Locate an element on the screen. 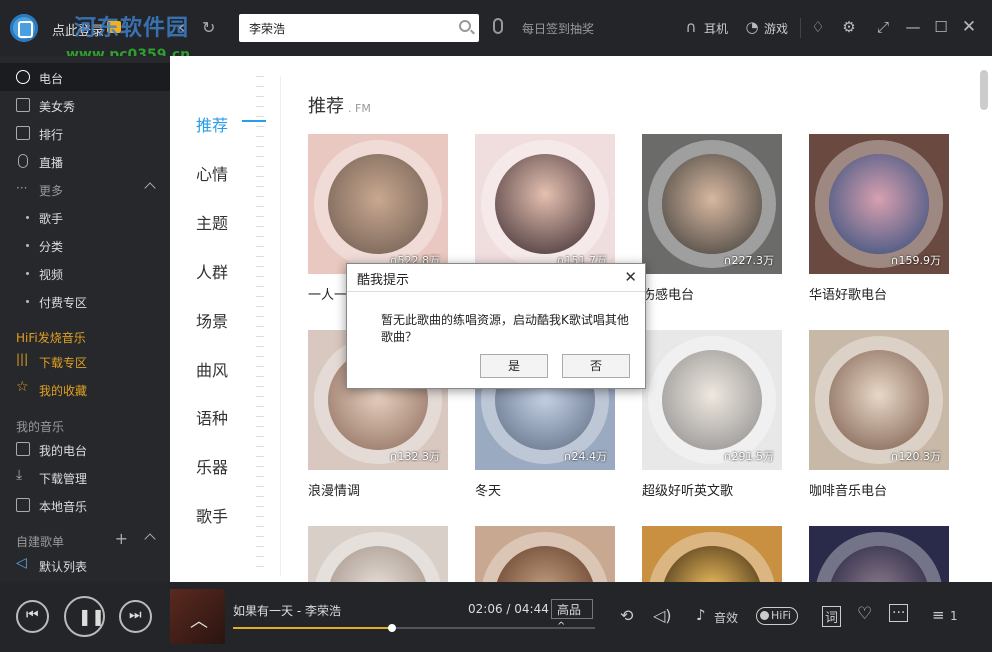  quality-dropdown: 高品 ^ is located at coordinates (572, 615).